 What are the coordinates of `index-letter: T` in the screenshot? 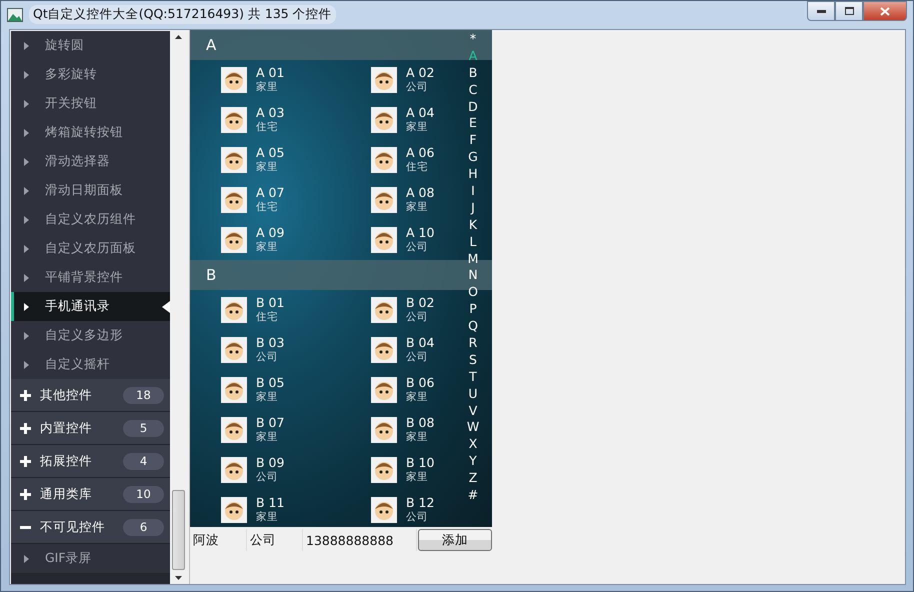 It's located at (473, 377).